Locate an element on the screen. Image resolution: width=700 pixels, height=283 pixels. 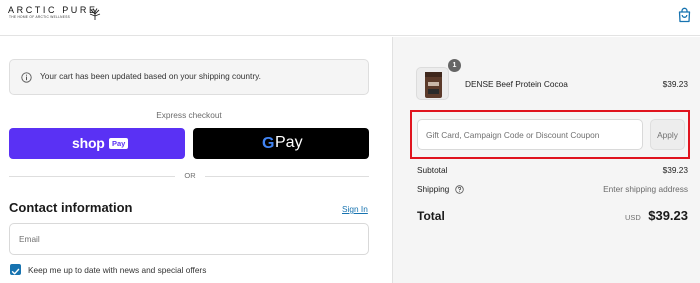
help-circle-icon is located at coordinates (459, 189).